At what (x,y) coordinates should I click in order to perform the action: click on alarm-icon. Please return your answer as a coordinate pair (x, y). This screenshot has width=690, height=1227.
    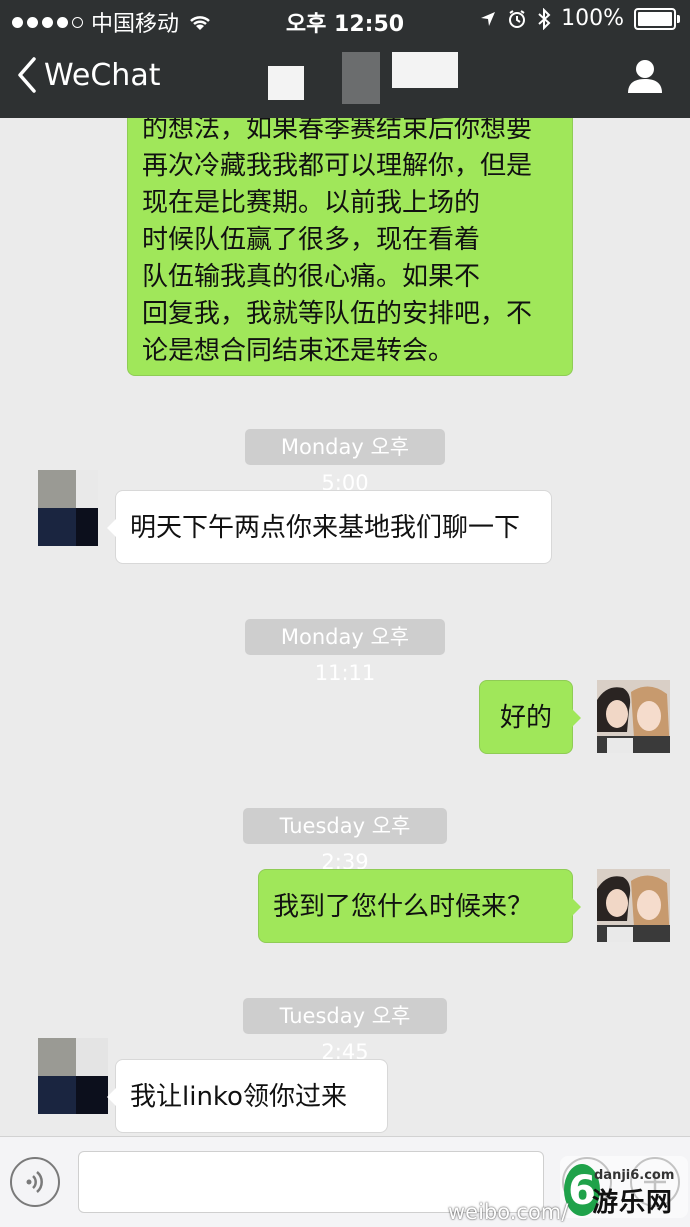
    Looking at the image, I should click on (517, 18).